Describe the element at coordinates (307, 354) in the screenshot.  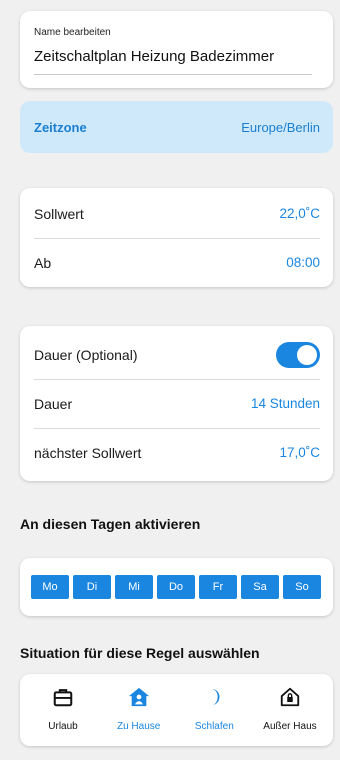
I see `toggle-knob` at that location.